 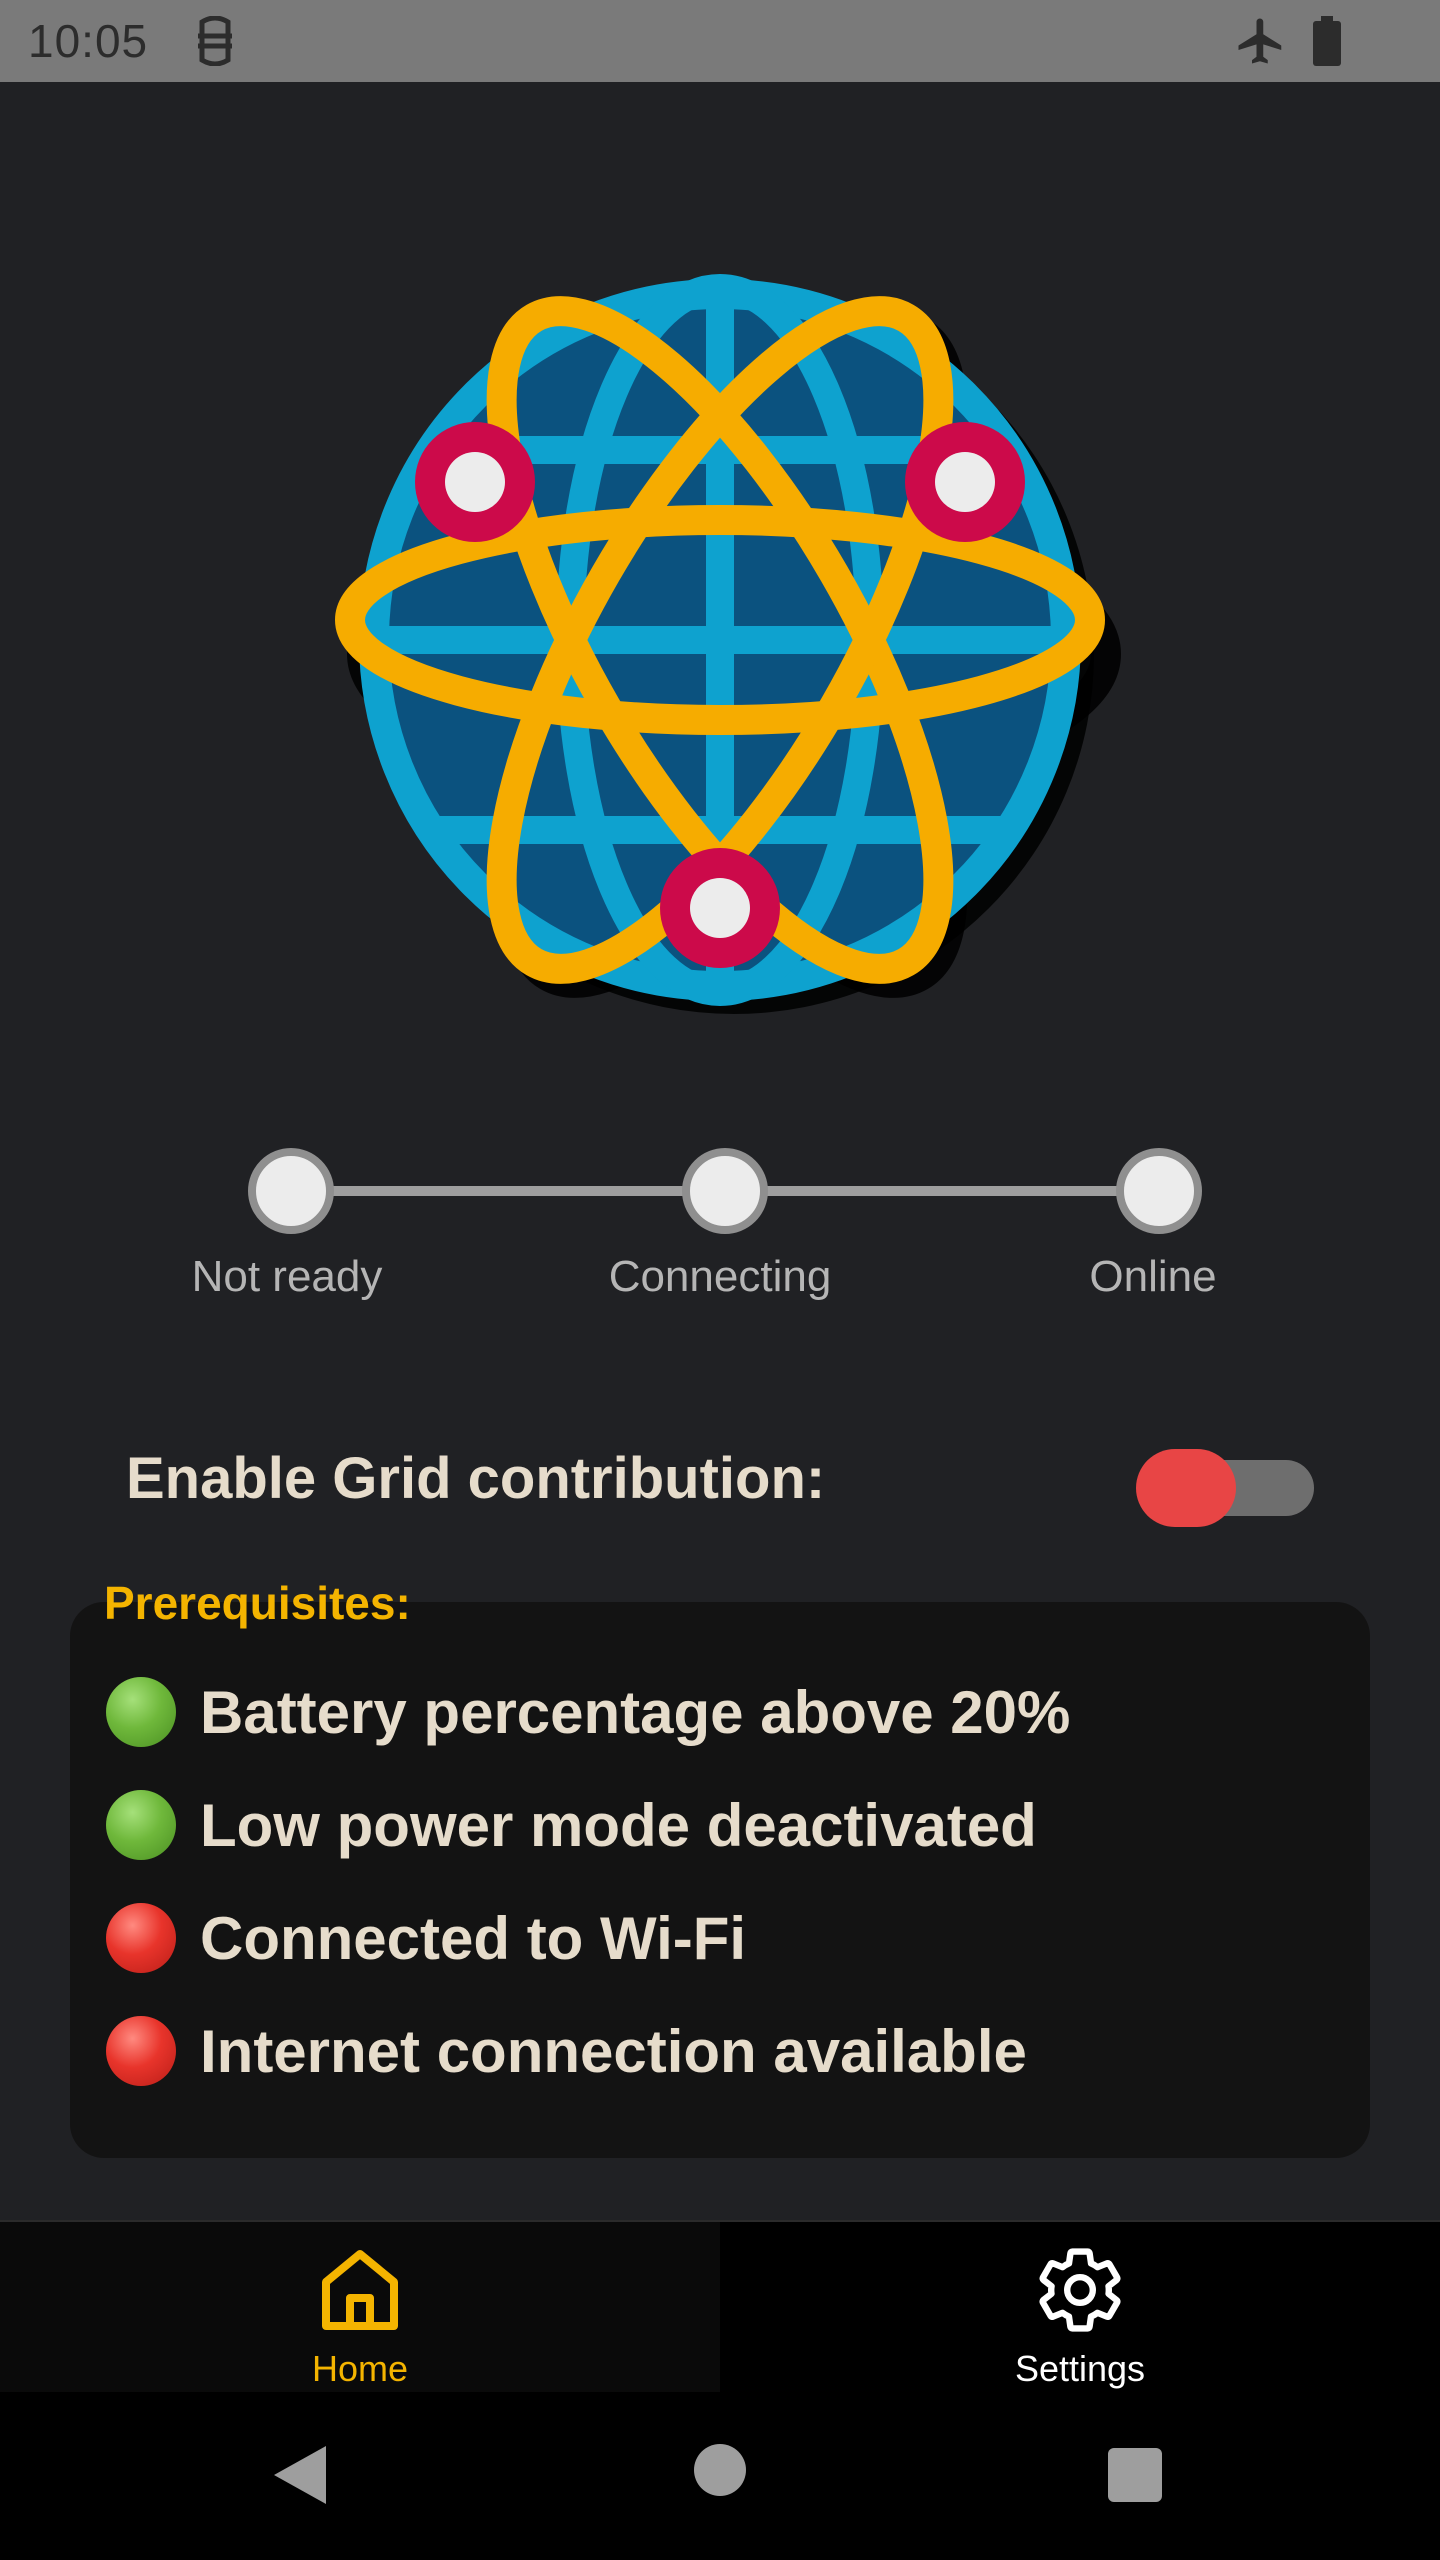 I want to click on status-bar: 10:05, so click(x=720, y=41).